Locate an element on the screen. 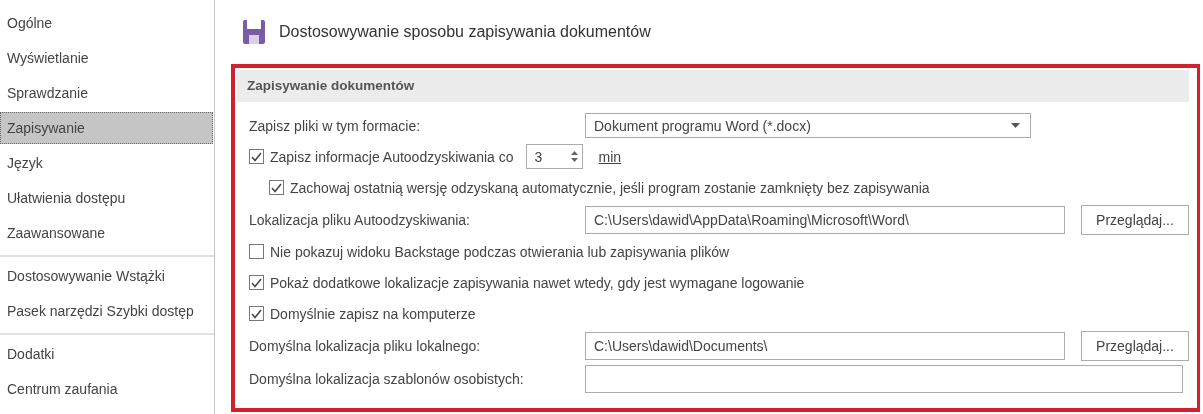 The height and width of the screenshot is (414, 1203). checkbox-label: Domyślnie zapisz na komputerze is located at coordinates (373, 313).